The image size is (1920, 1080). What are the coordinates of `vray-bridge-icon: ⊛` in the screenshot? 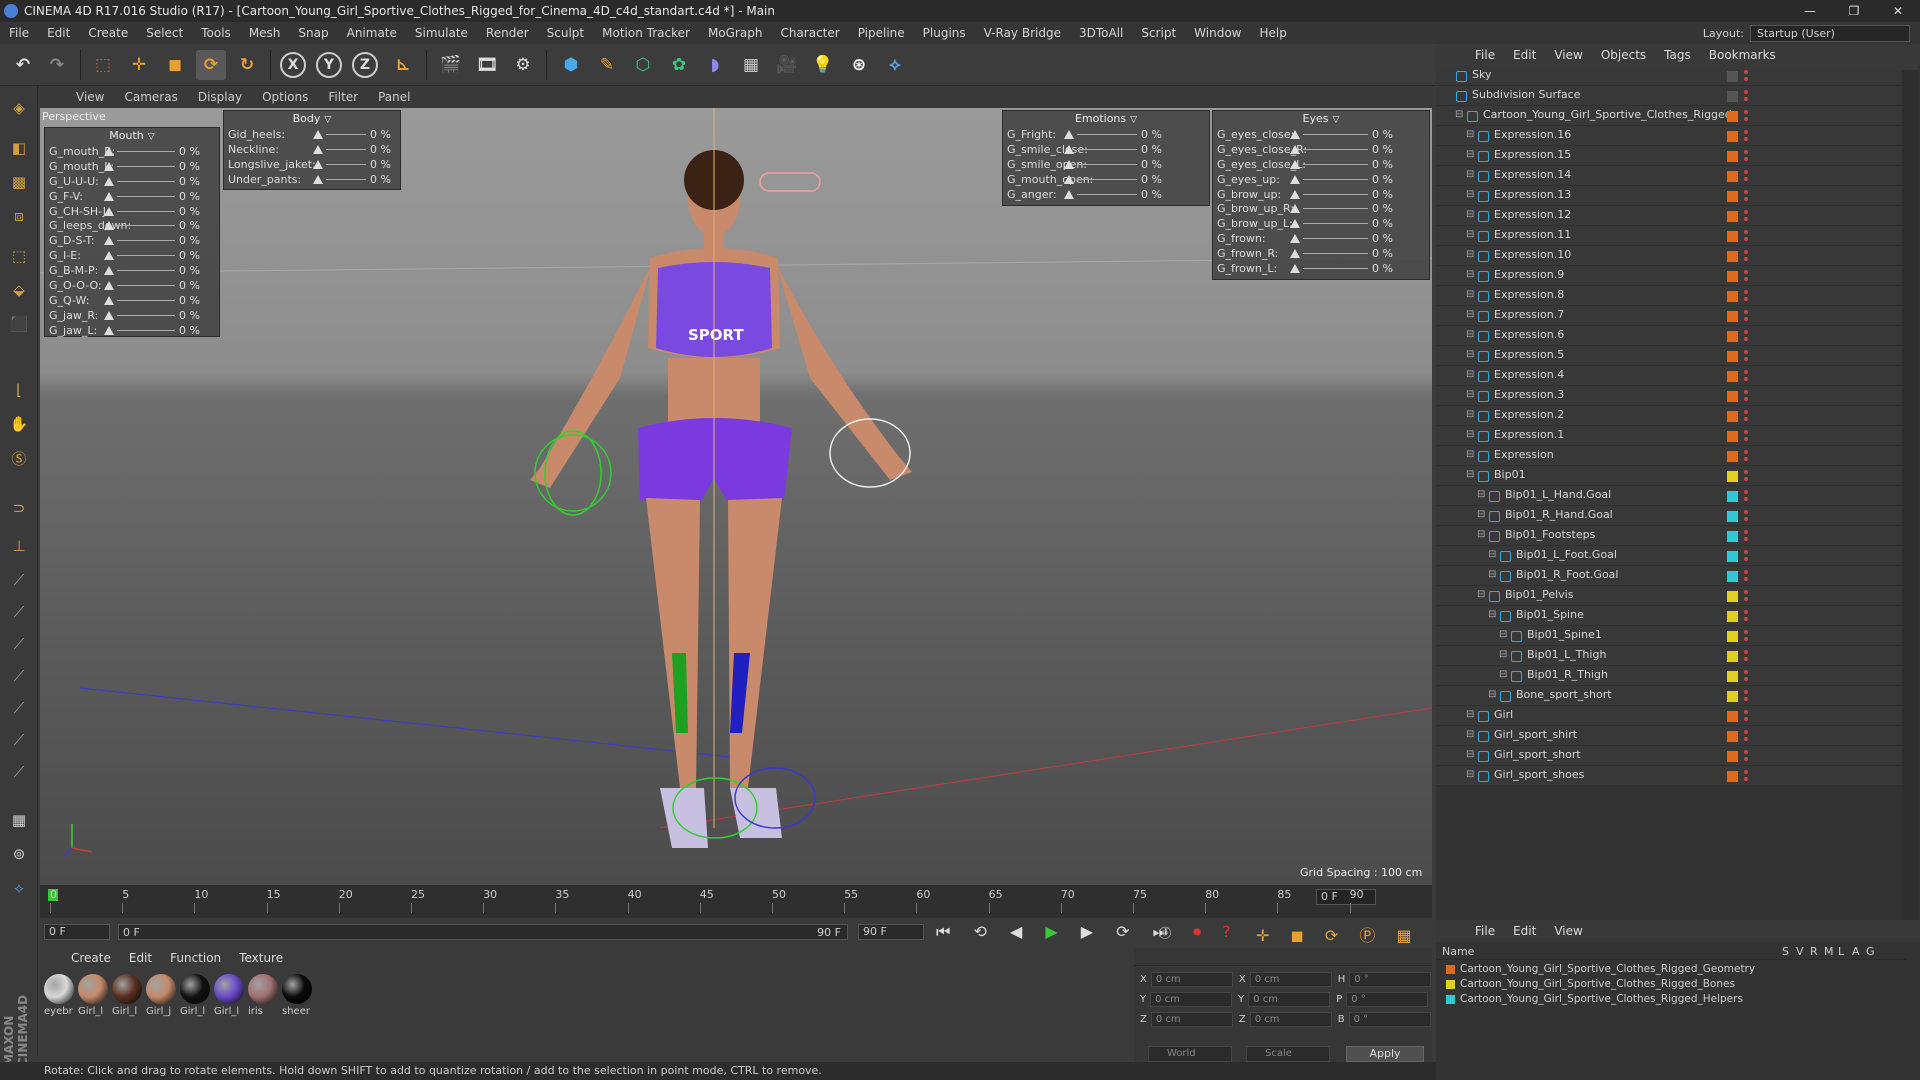 It's located at (859, 65).